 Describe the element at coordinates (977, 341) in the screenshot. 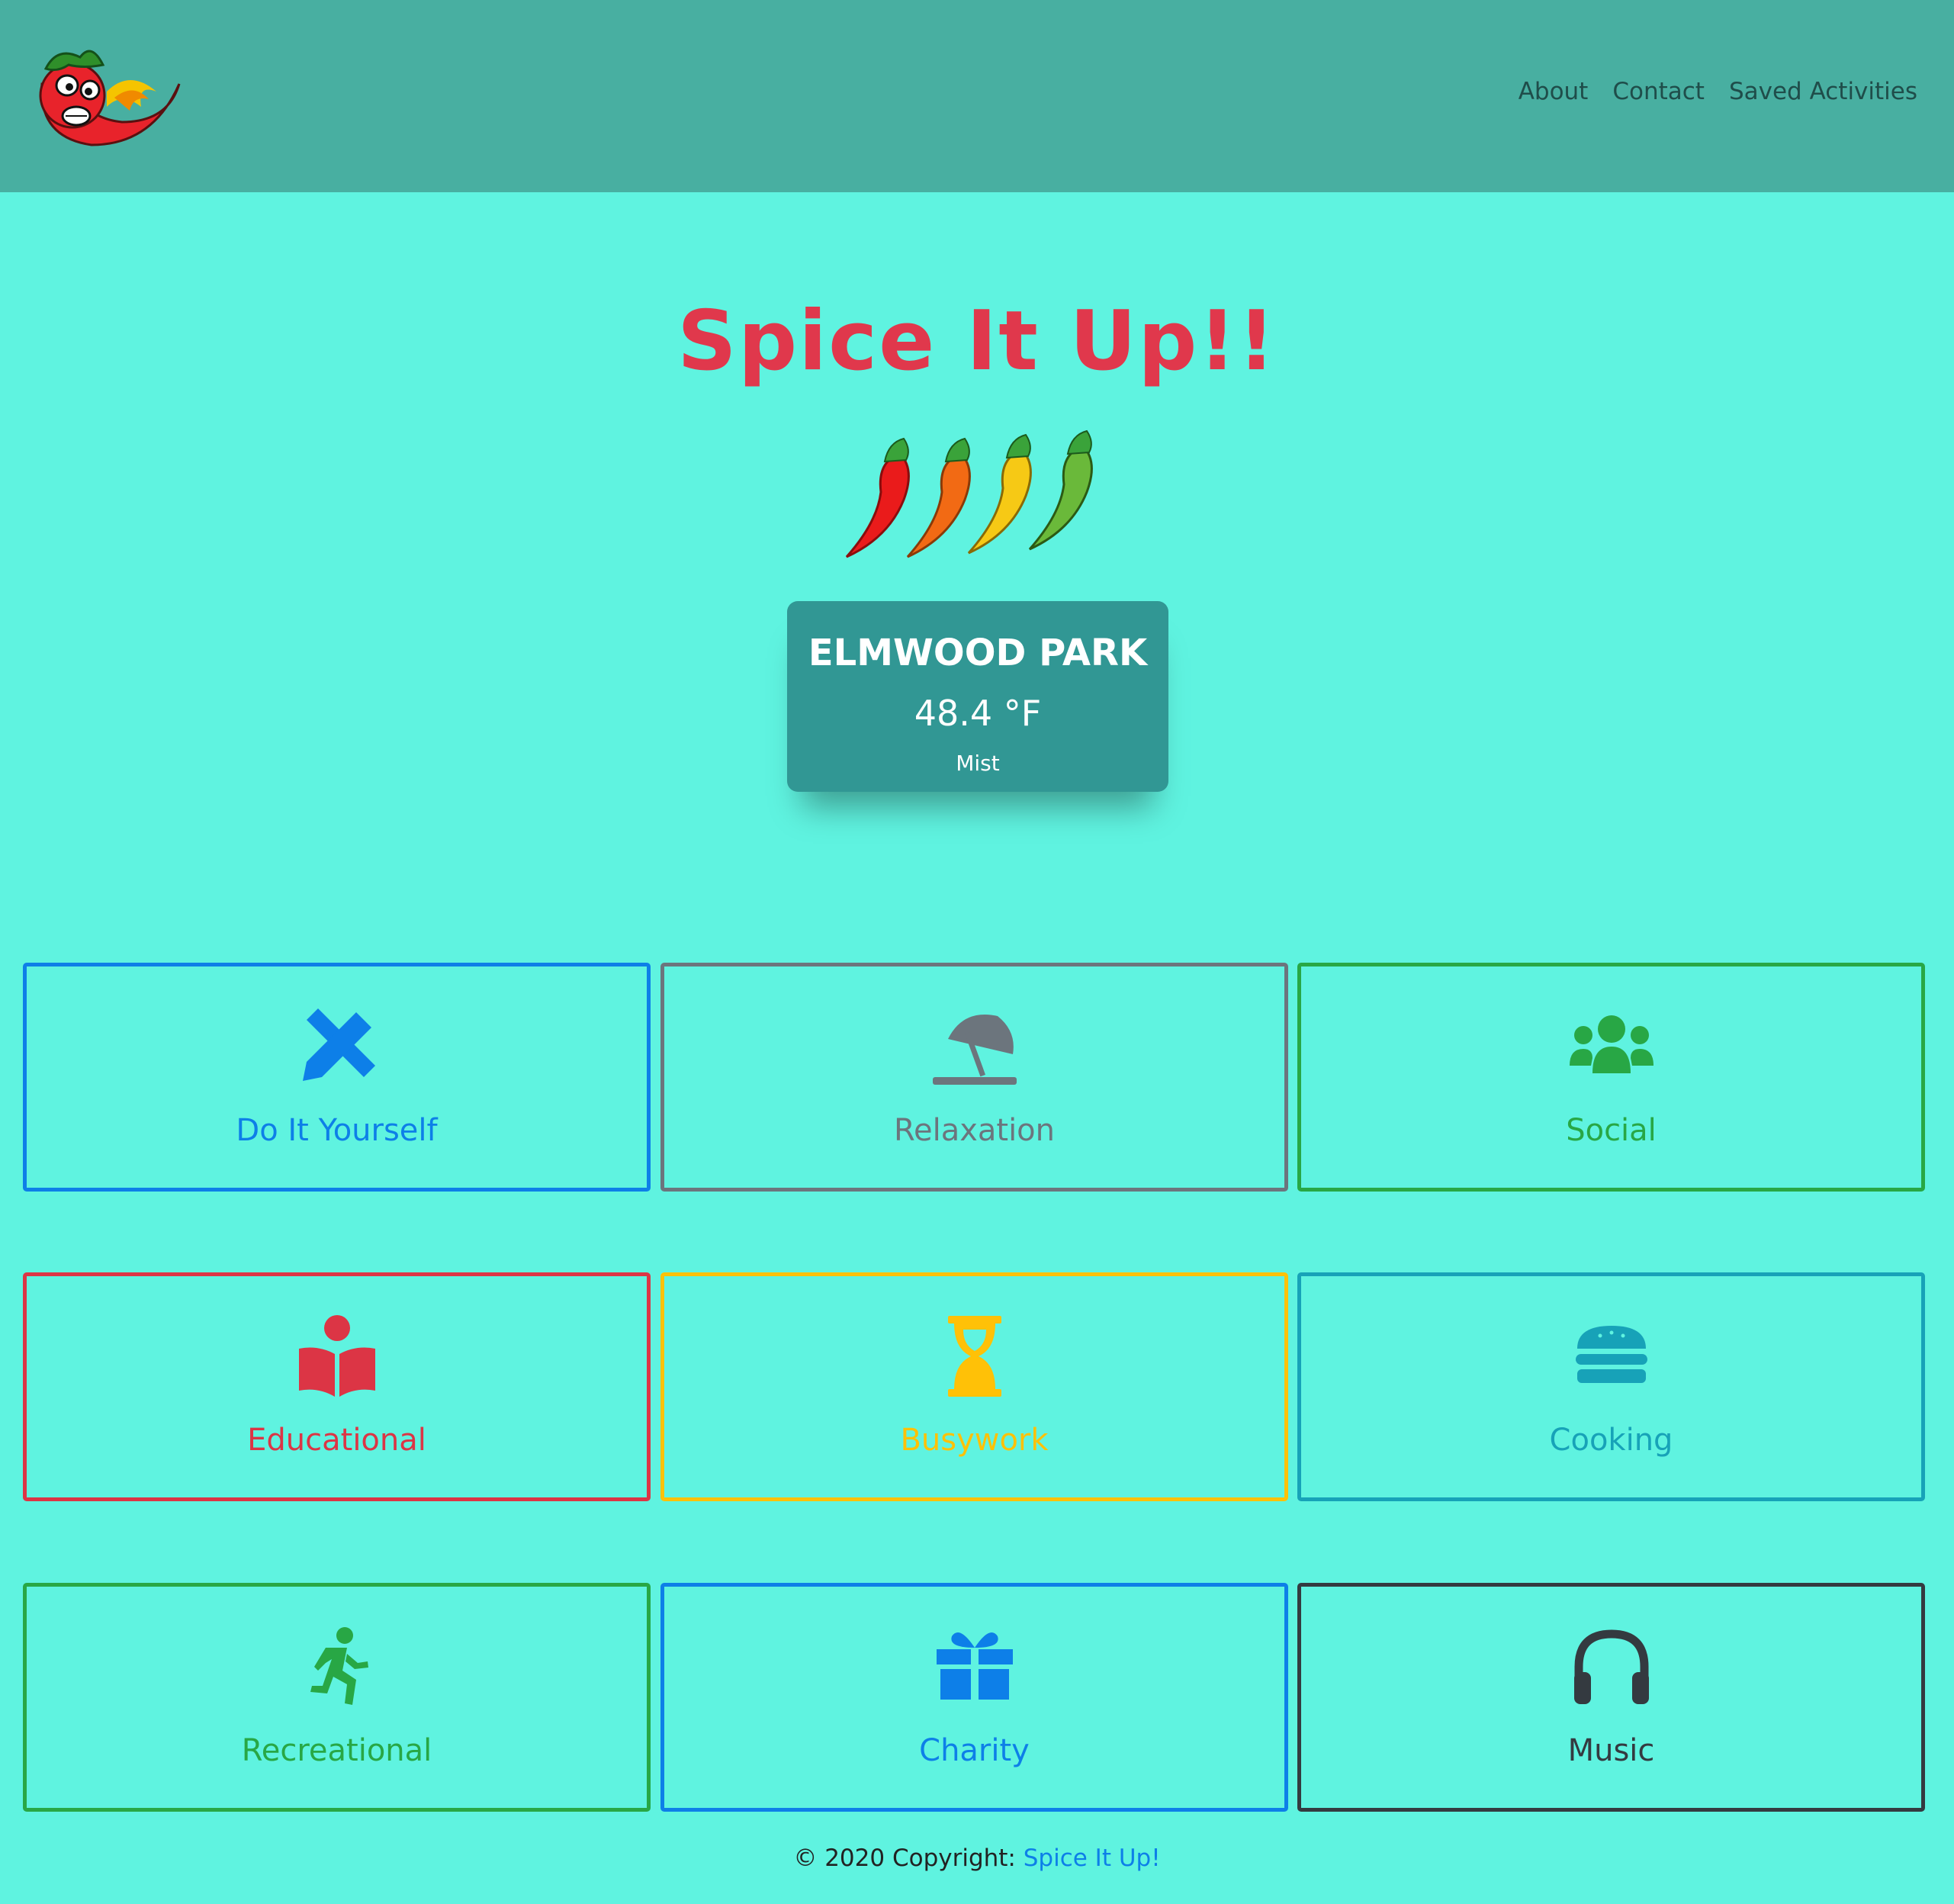

I see `page-title: Spice It Up!!` at that location.